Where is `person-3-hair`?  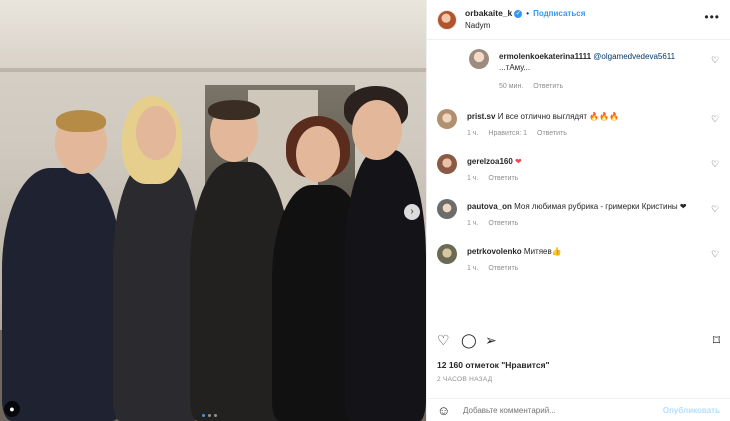 person-3-hair is located at coordinates (234, 110).